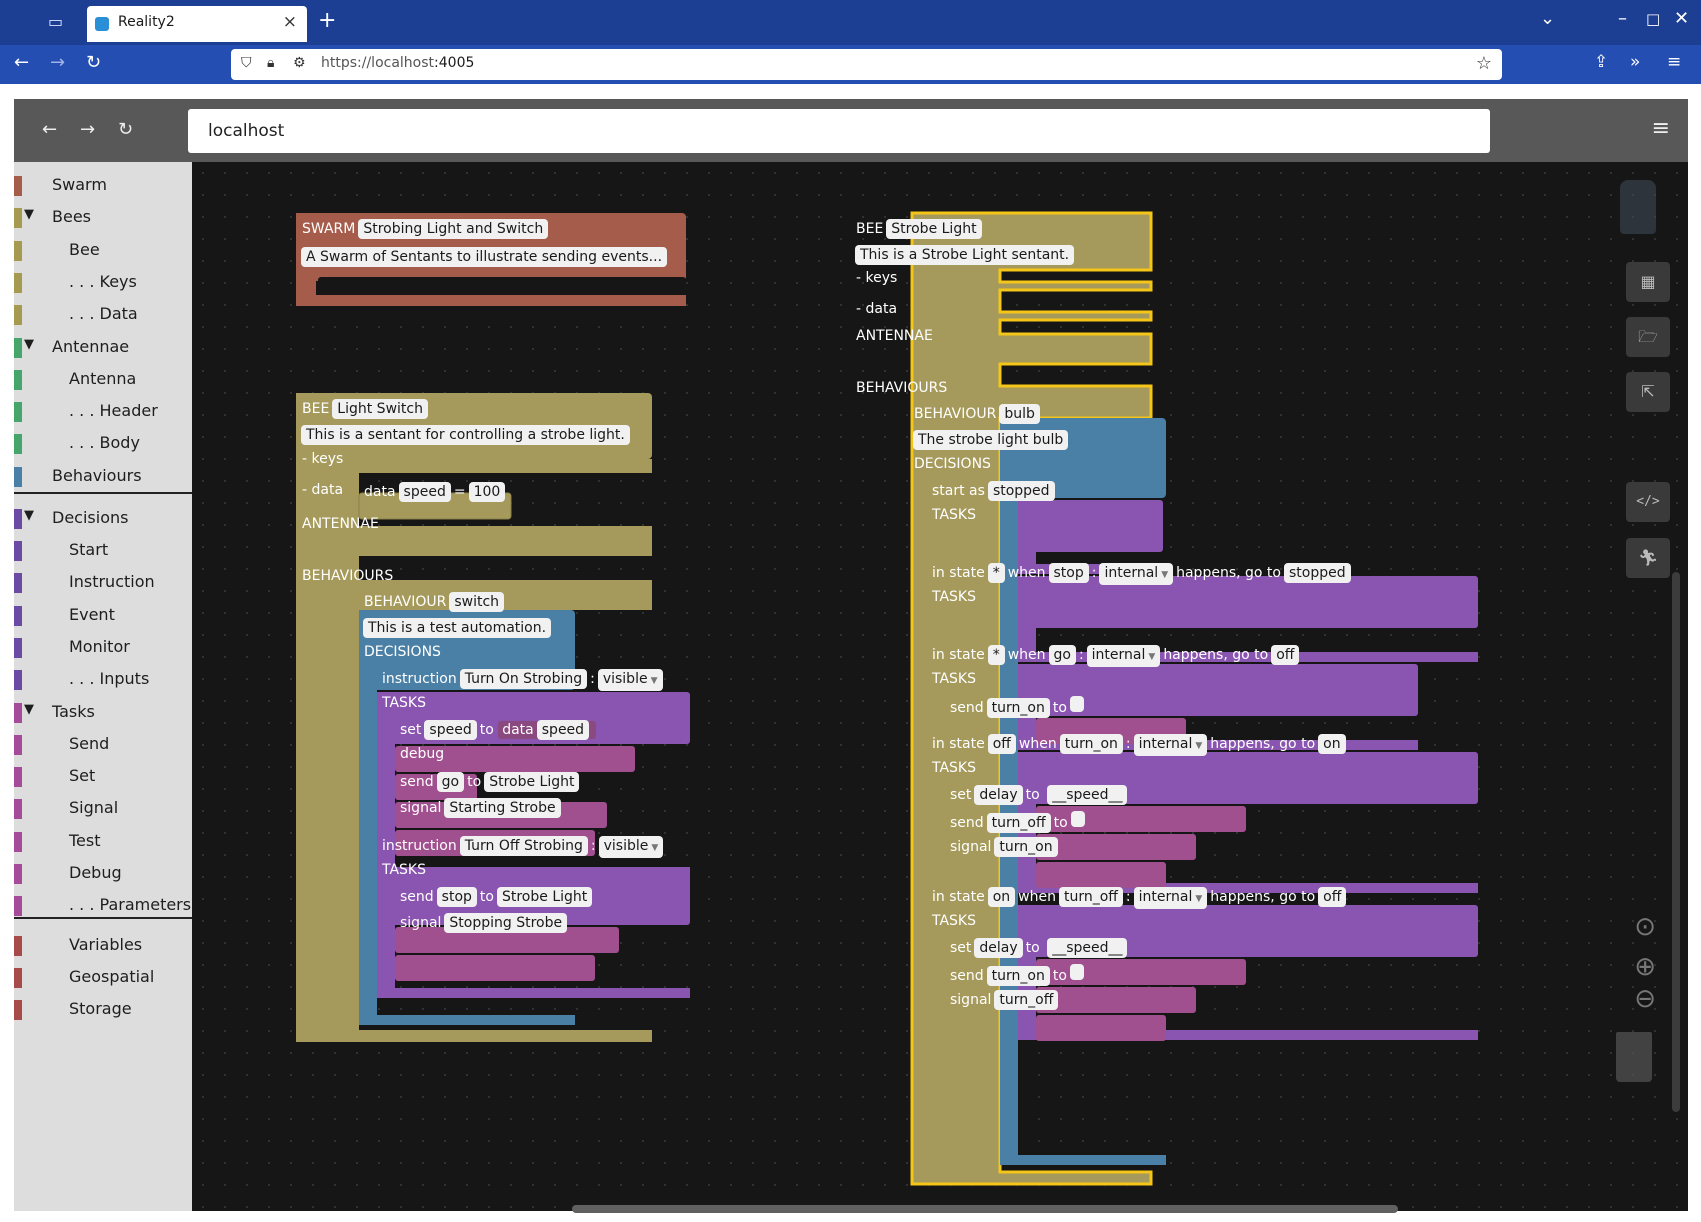 This screenshot has width=1701, height=1222. Describe the element at coordinates (965, 255) in the screenshot. I see `bee2-description-field: This is a Strobe Light sentant.` at that location.